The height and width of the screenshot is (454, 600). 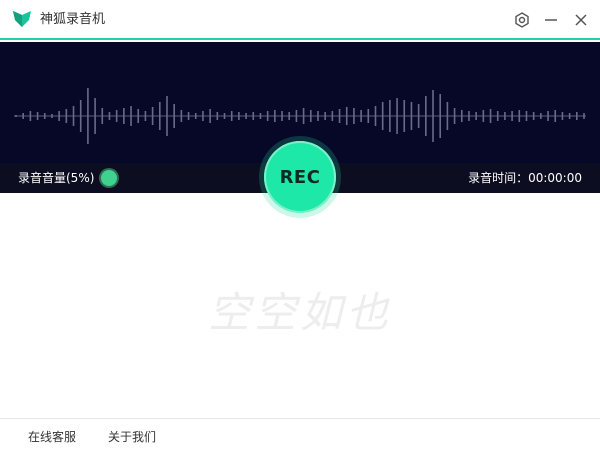 I want to click on close-button, so click(x=581, y=20).